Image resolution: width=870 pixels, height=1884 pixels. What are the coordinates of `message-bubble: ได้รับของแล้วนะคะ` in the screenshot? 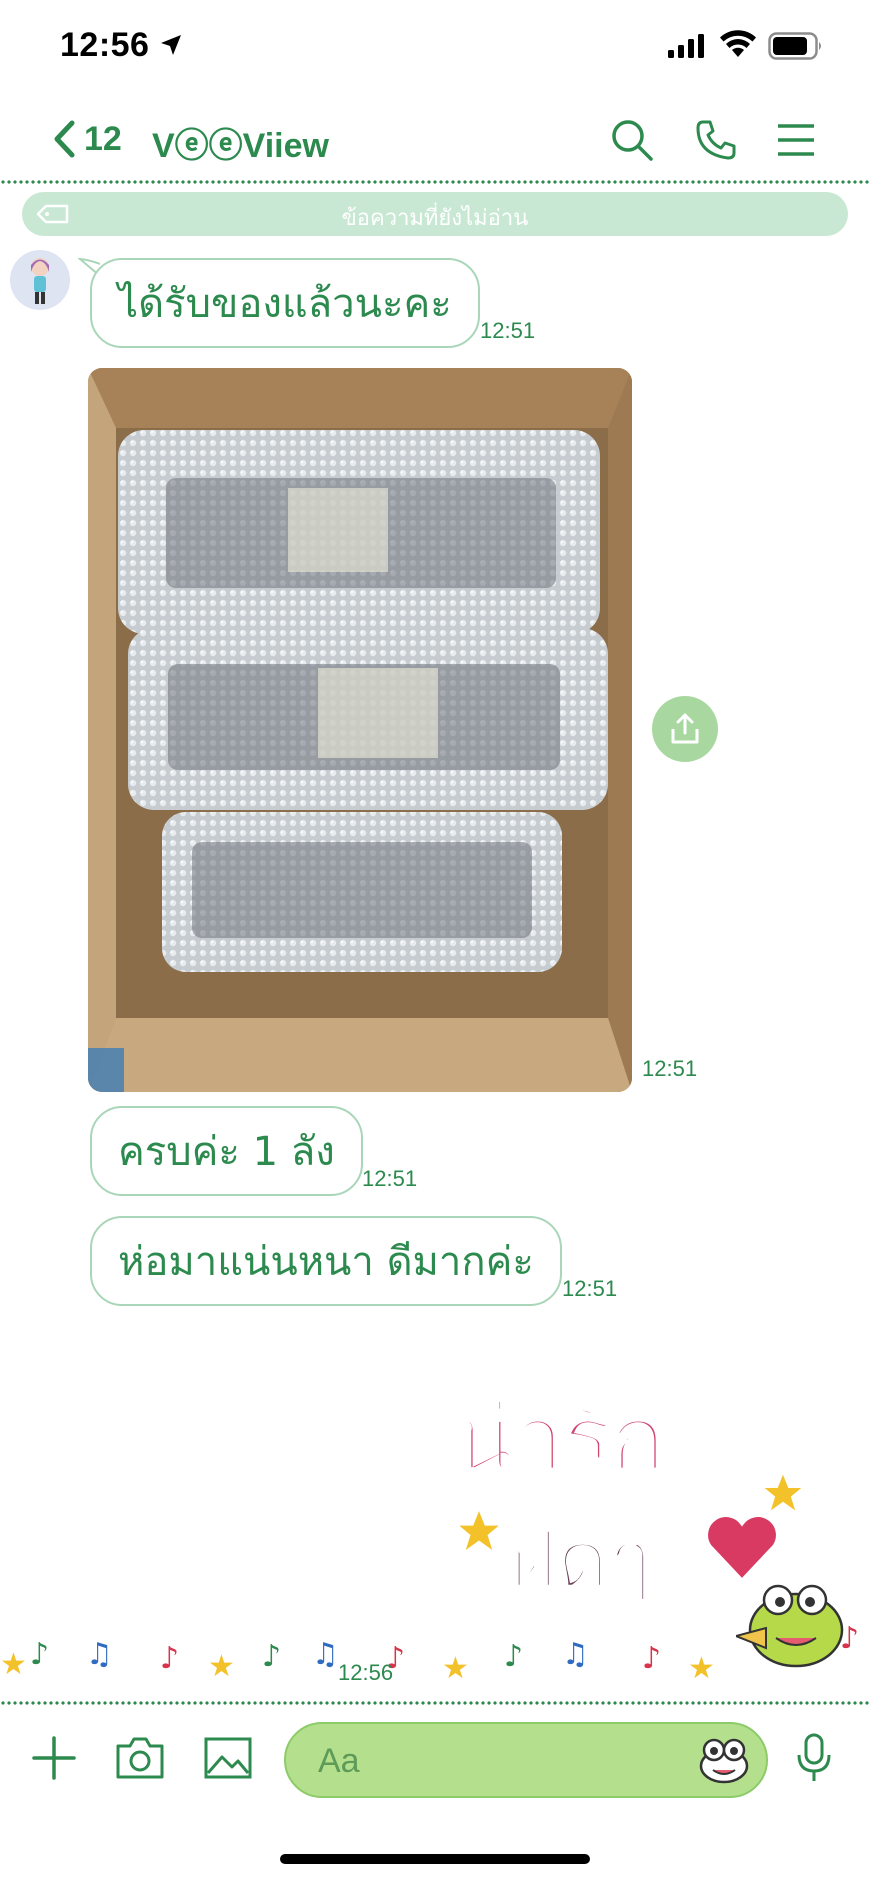 It's located at (285, 303).